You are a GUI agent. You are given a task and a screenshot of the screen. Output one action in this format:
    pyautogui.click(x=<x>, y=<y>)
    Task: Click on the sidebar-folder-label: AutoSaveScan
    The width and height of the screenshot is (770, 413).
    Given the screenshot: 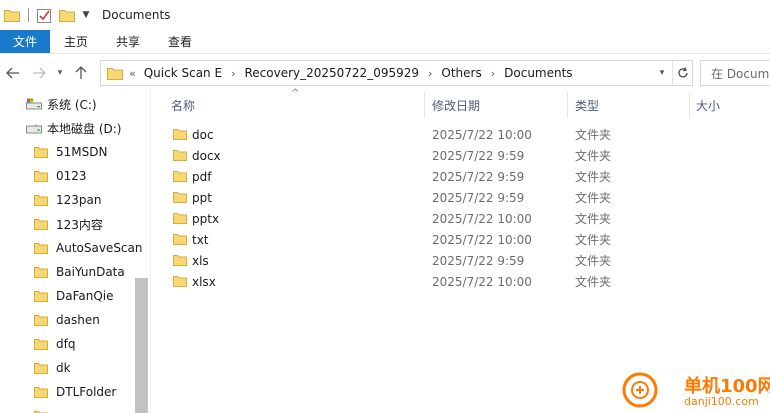 What is the action you would take?
    pyautogui.click(x=99, y=248)
    